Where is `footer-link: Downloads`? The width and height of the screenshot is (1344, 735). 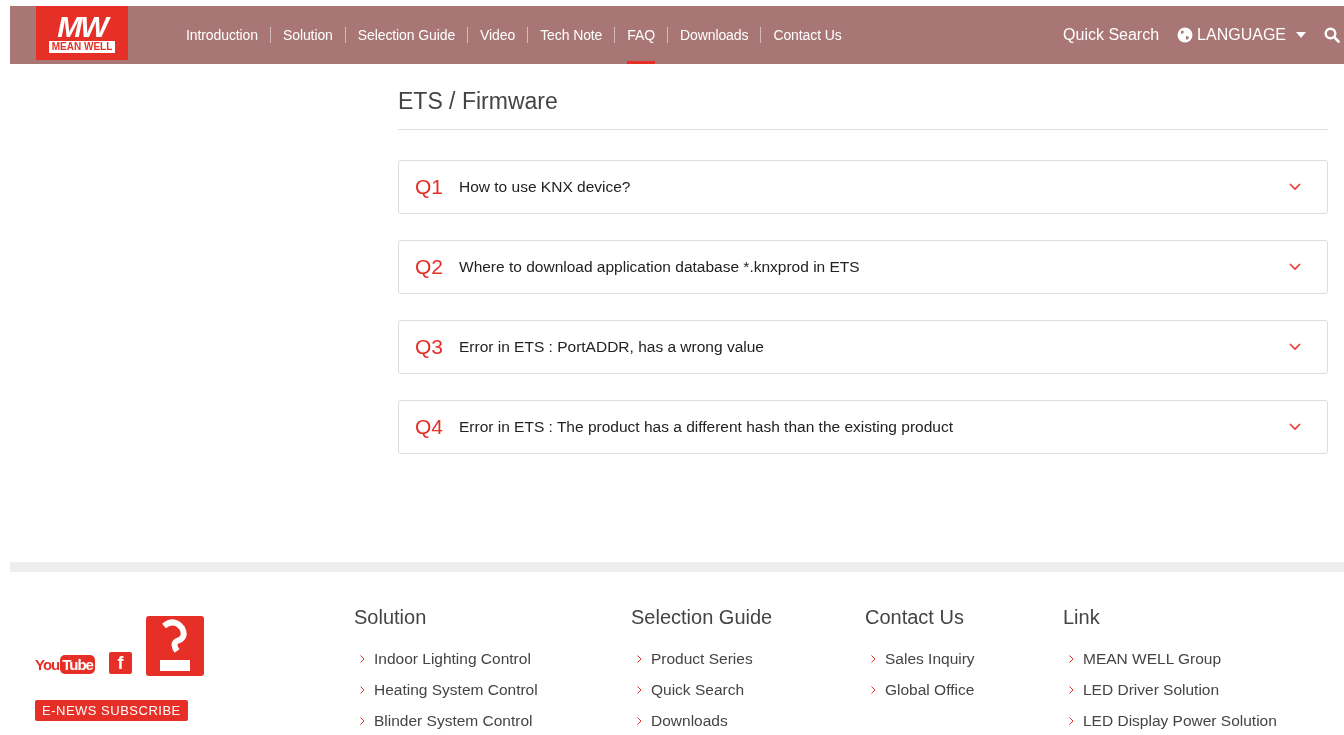
footer-link: Downloads is located at coordinates (748, 720).